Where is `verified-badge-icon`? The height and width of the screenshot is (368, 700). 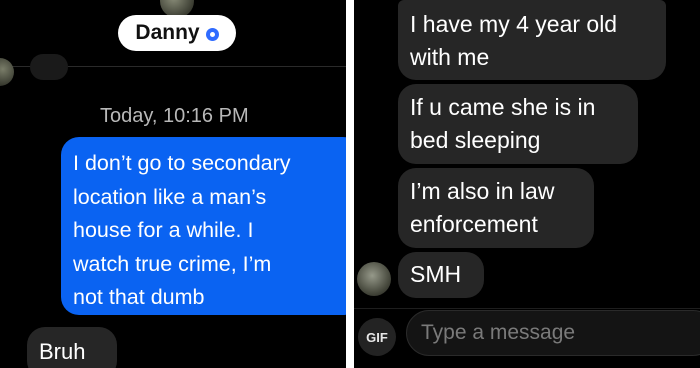
verified-badge-icon is located at coordinates (212, 34).